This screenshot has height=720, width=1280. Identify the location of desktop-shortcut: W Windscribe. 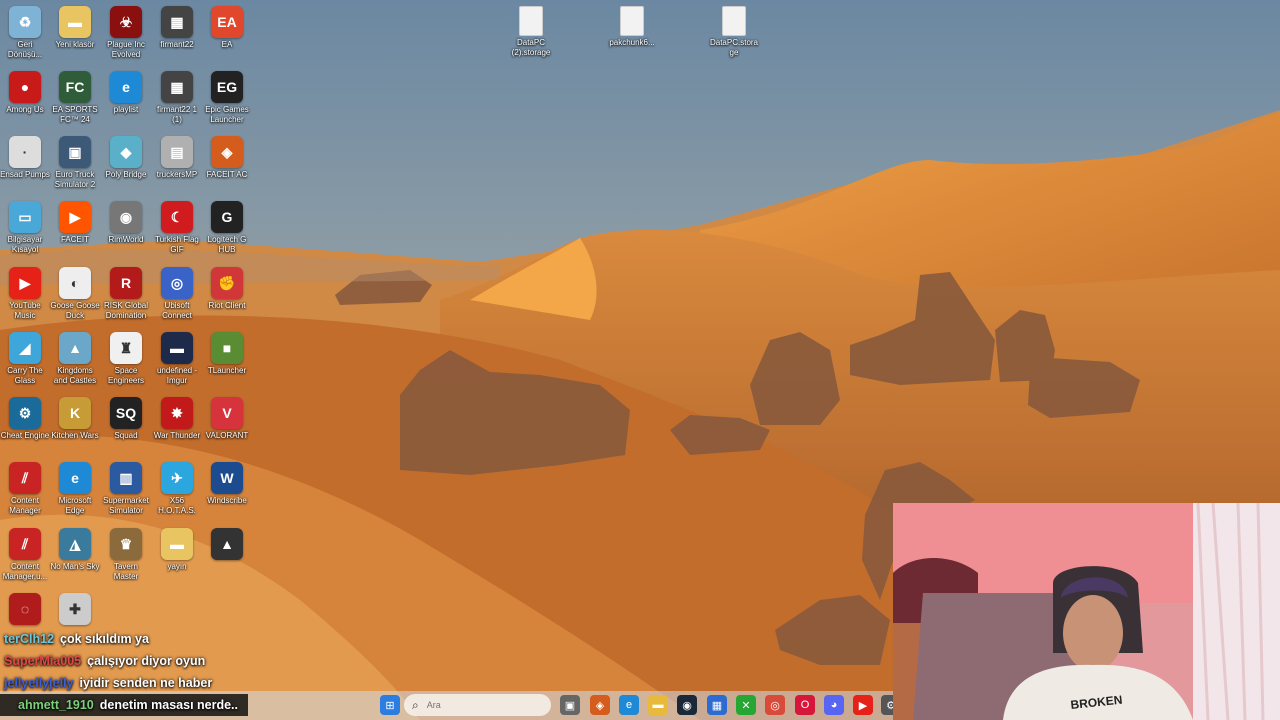
(227, 484).